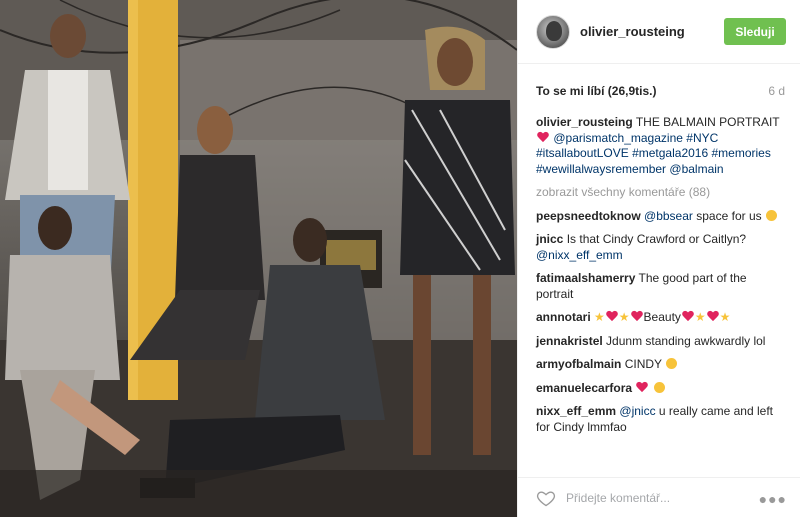 The image size is (800, 517). I want to click on caption-text: THE BALMAIN PORTRAIT, so click(707, 122).